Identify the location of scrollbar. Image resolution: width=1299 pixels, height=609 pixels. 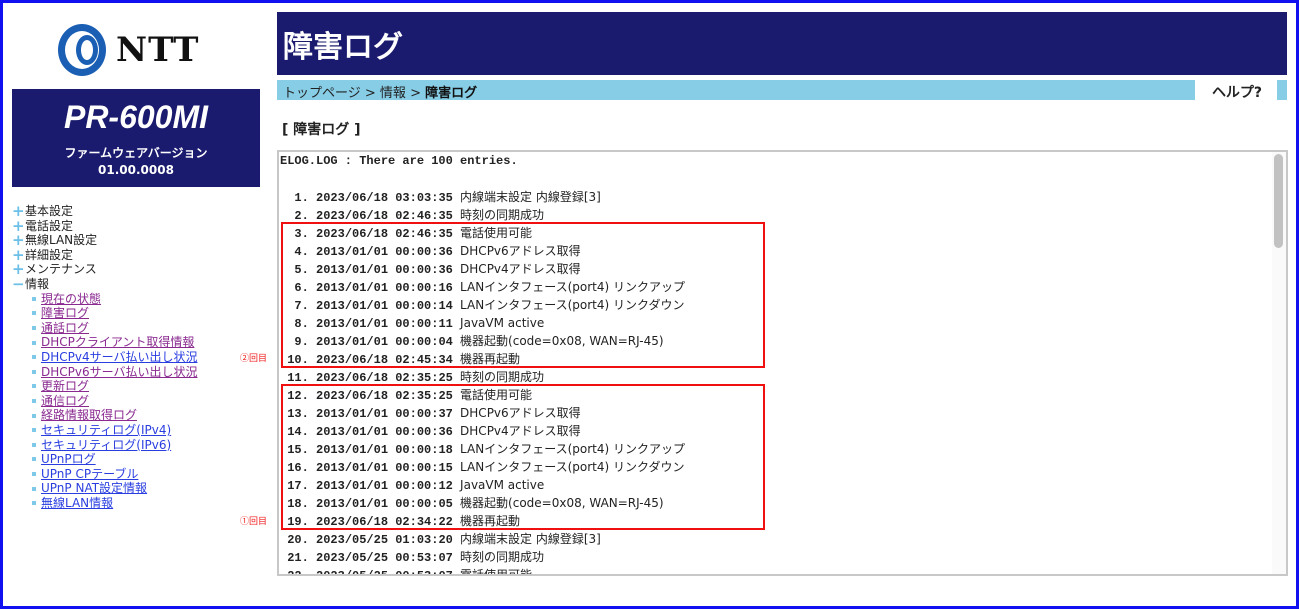
(1279, 363).